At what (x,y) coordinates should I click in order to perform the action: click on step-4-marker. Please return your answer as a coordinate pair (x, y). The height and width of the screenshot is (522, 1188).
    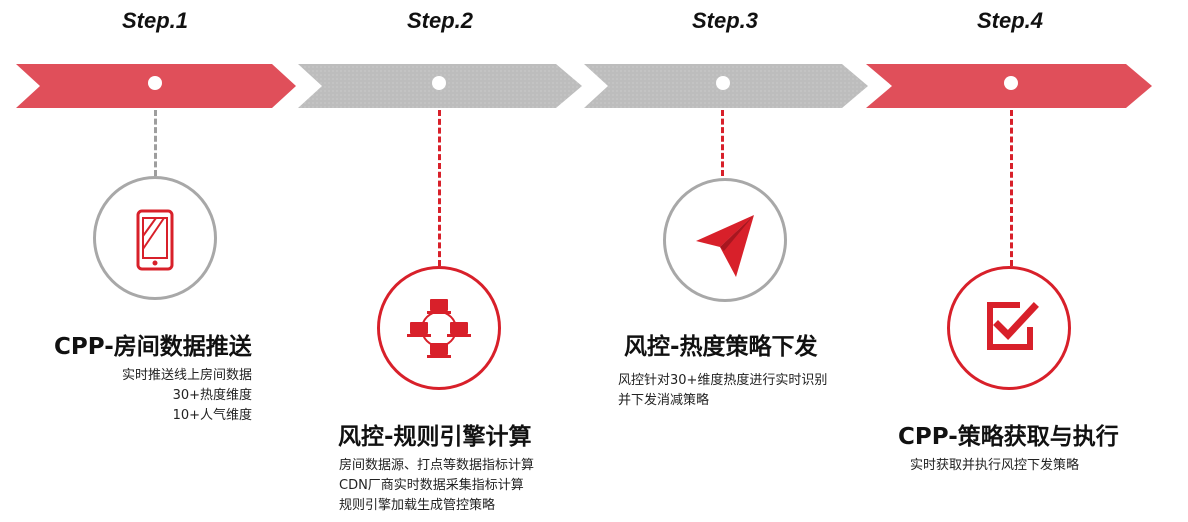
    Looking at the image, I should click on (1011, 83).